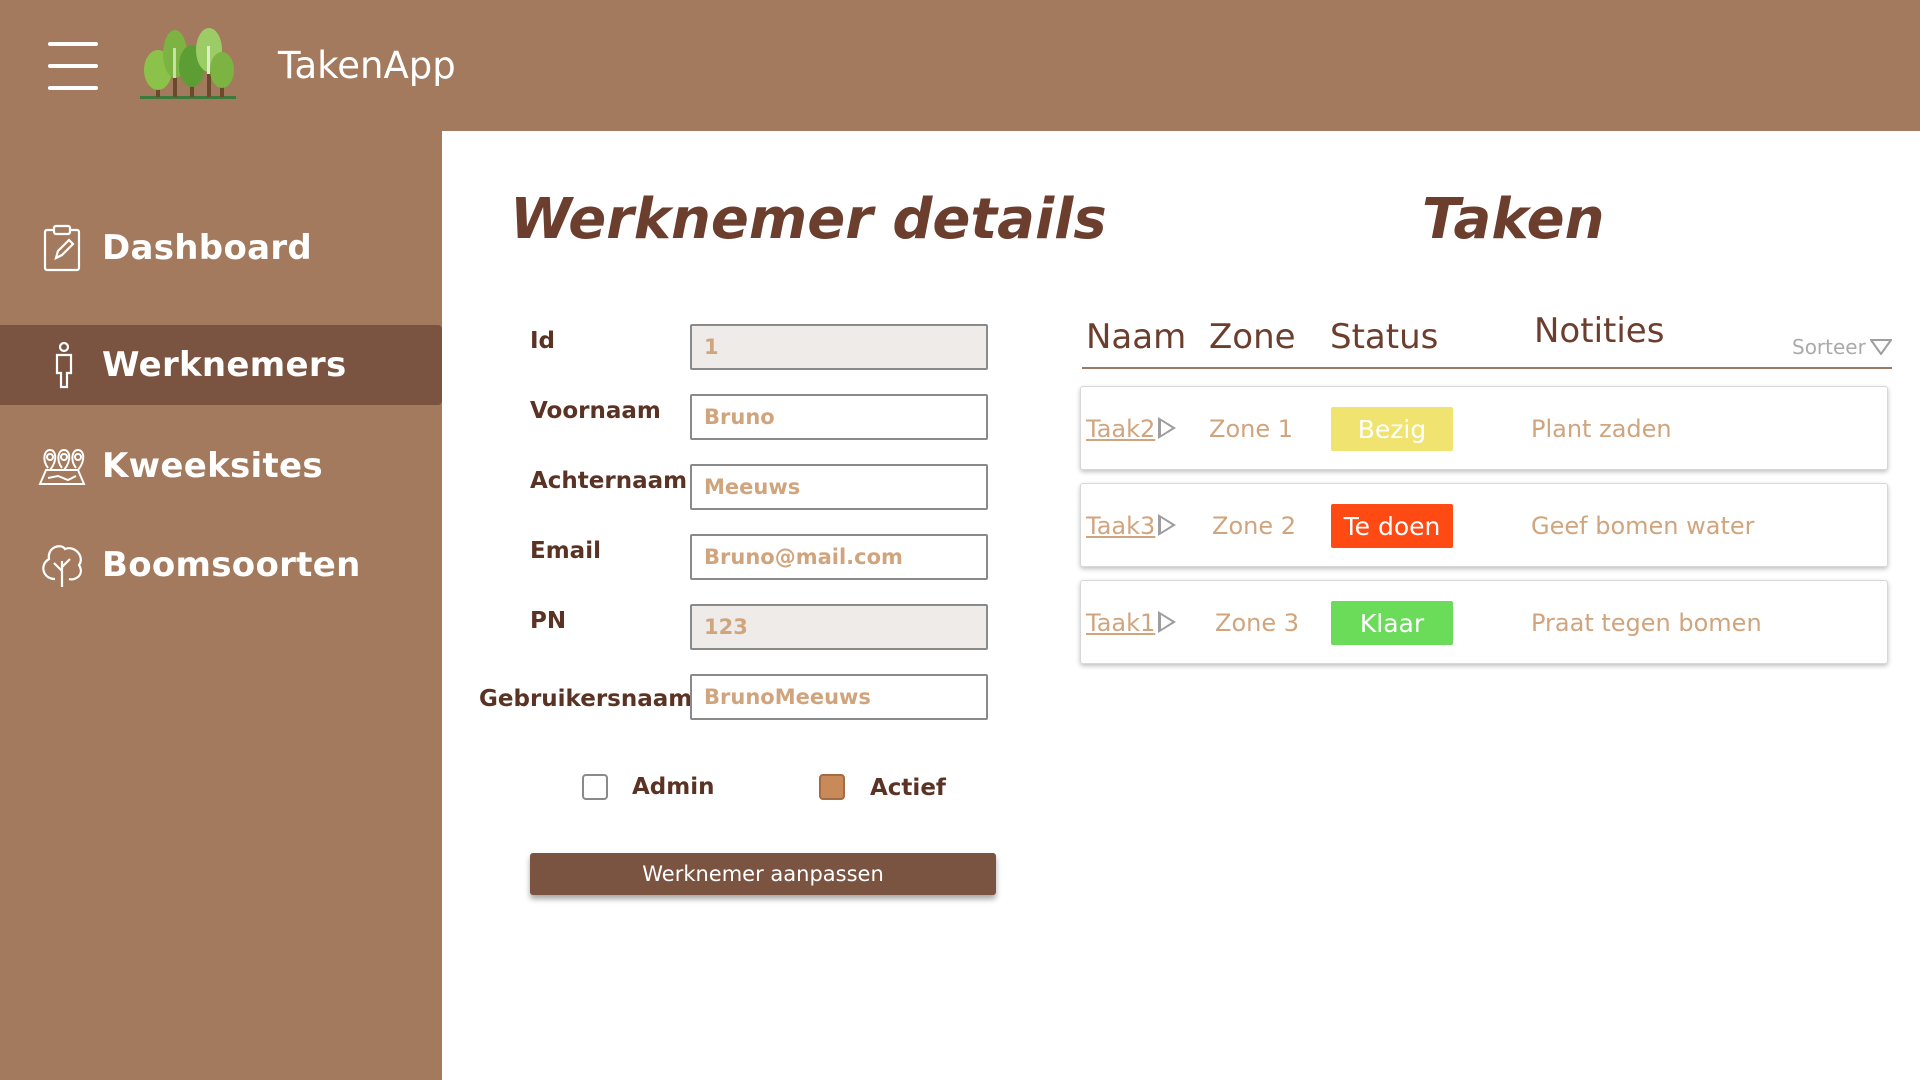 Image resolution: width=1920 pixels, height=1080 pixels. What do you see at coordinates (808, 219) in the screenshot?
I see `employee-details-title: Werknemer details` at bounding box center [808, 219].